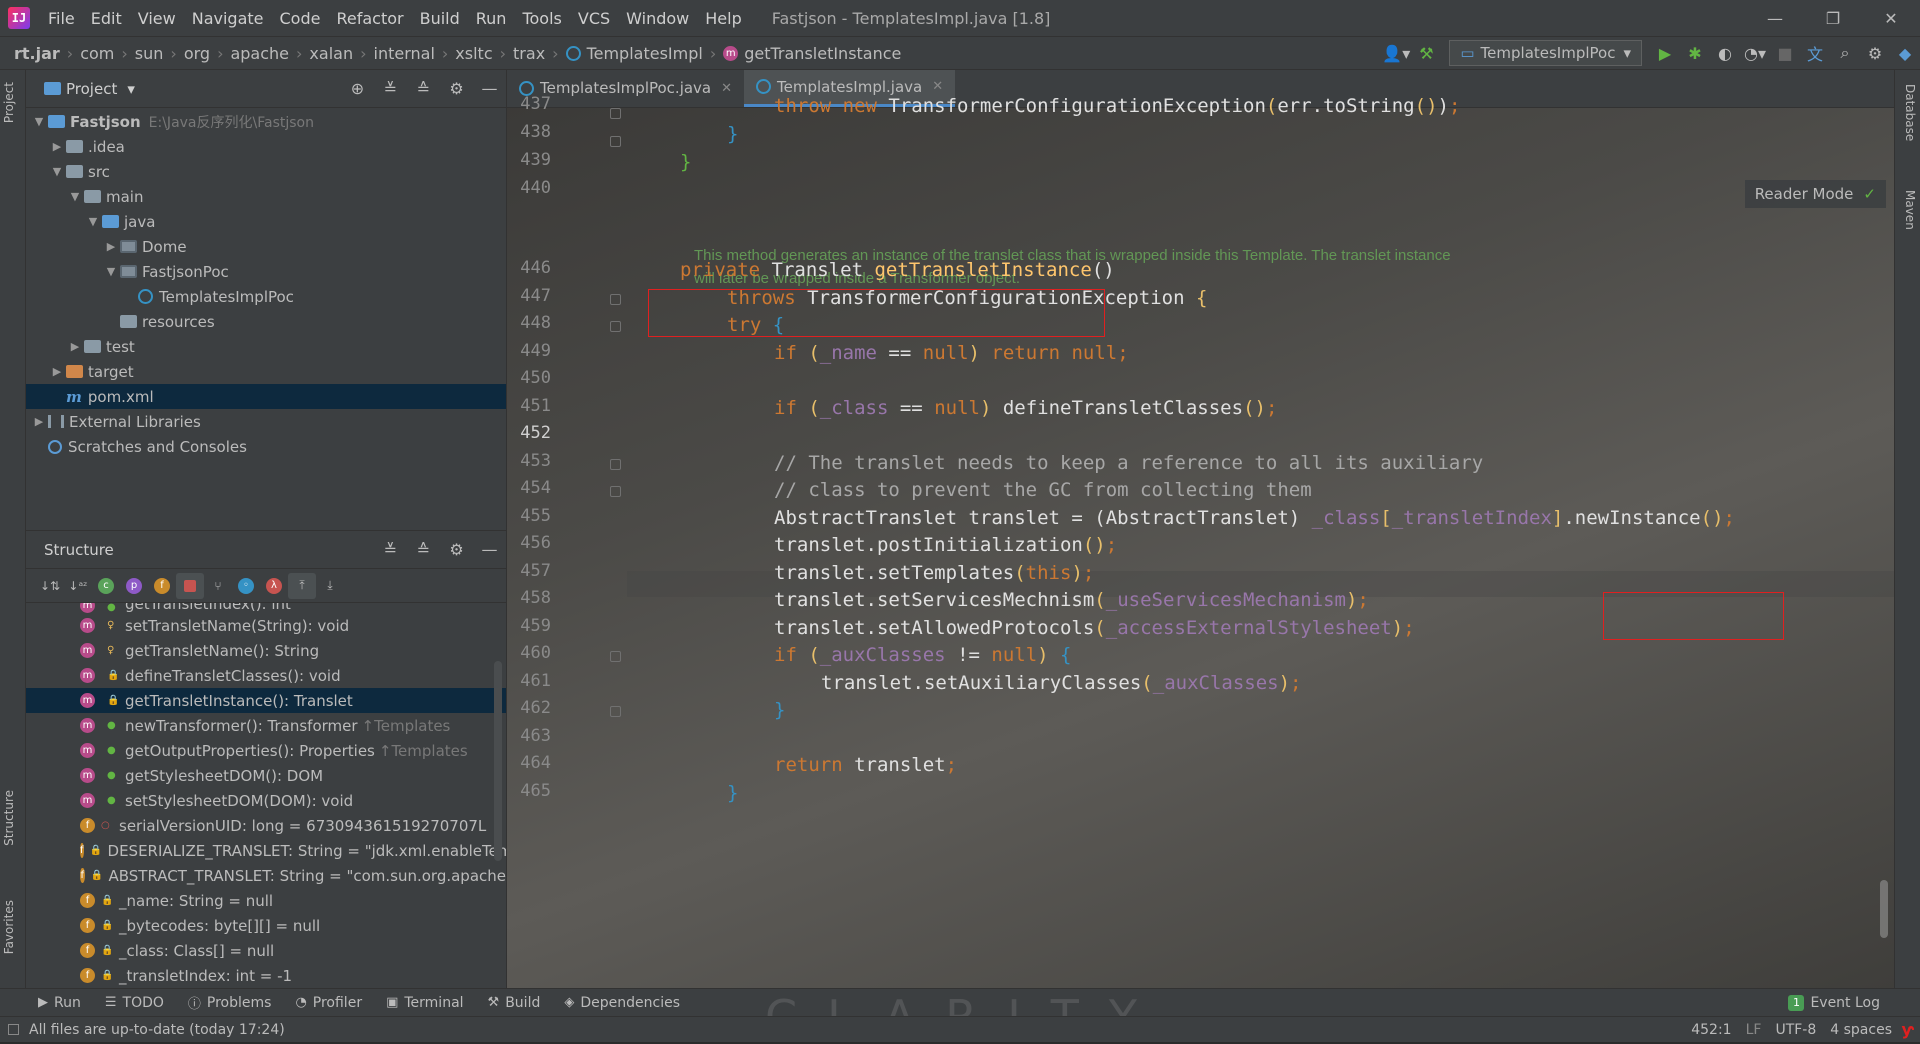 This screenshot has height=1044, width=1920. I want to click on breadcrumb-apache: › apache, so click(249, 53).